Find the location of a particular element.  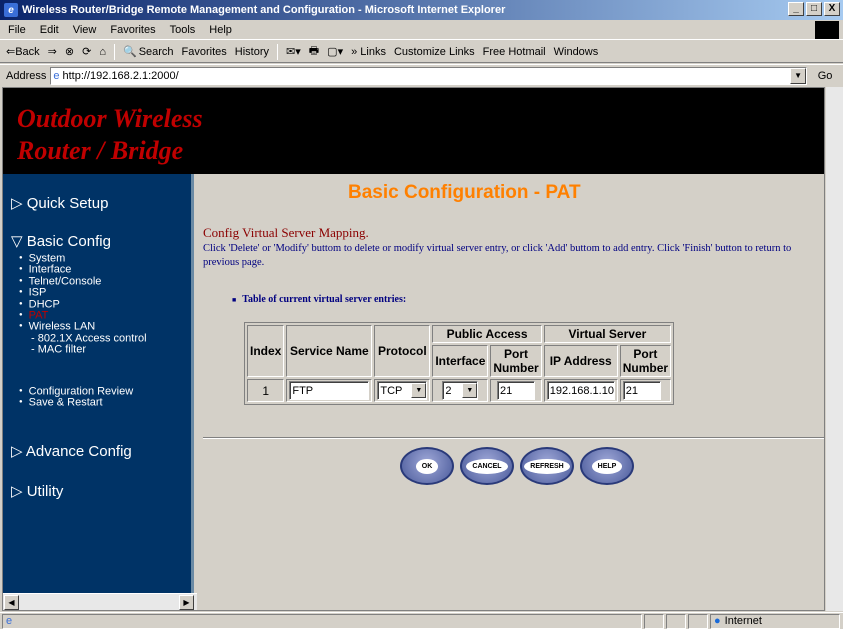

ip-address-input: 192.168.1.10 is located at coordinates (580, 390).